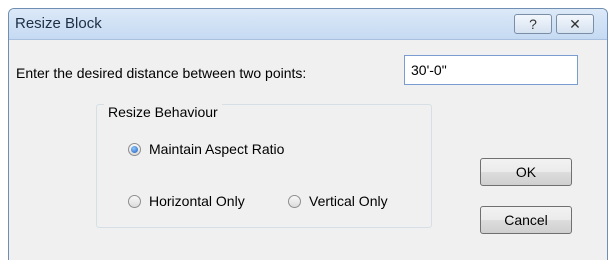 This screenshot has width=616, height=260. What do you see at coordinates (526, 172) in the screenshot?
I see `ok-button: OK` at bounding box center [526, 172].